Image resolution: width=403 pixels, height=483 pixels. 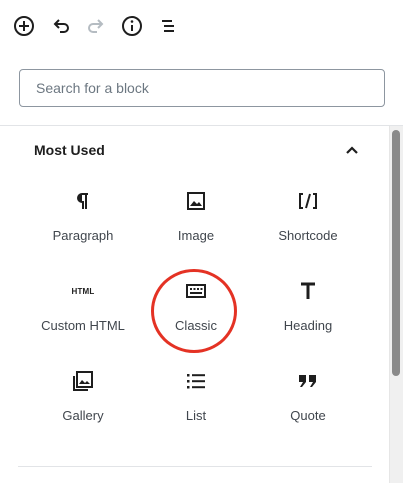 What do you see at coordinates (352, 150) in the screenshot?
I see `chevron-up-icon` at bounding box center [352, 150].